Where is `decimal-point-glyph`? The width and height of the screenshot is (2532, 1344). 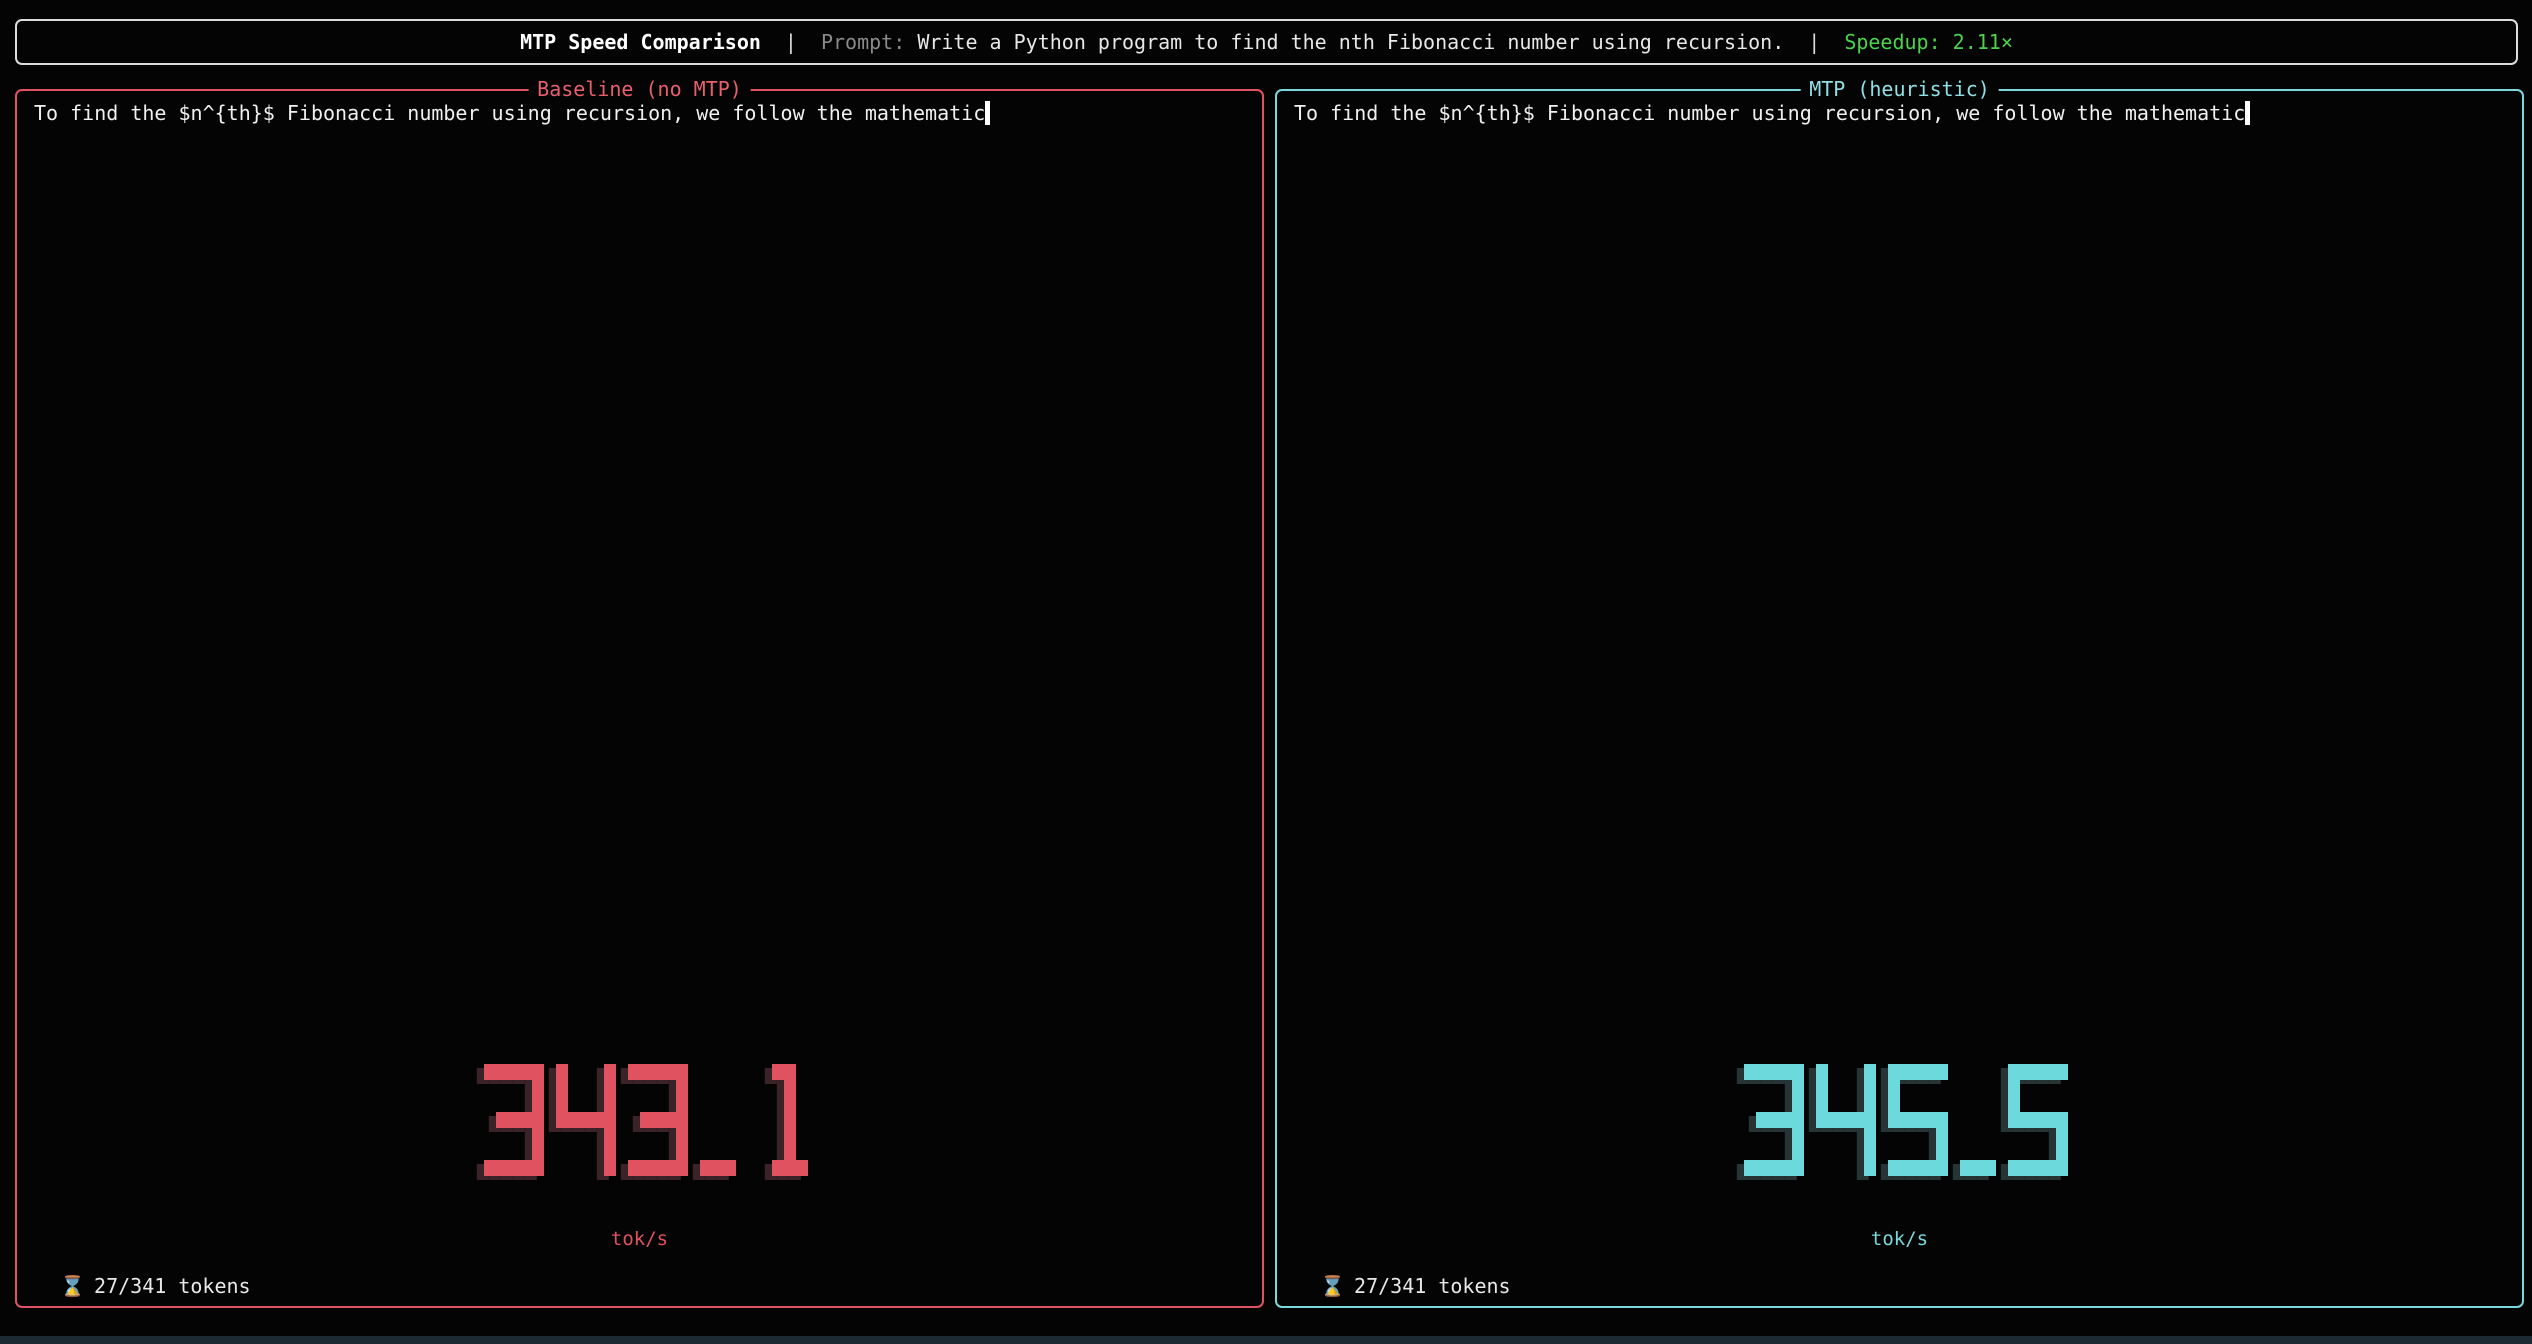
decimal-point-glyph is located at coordinates (714, 1170).